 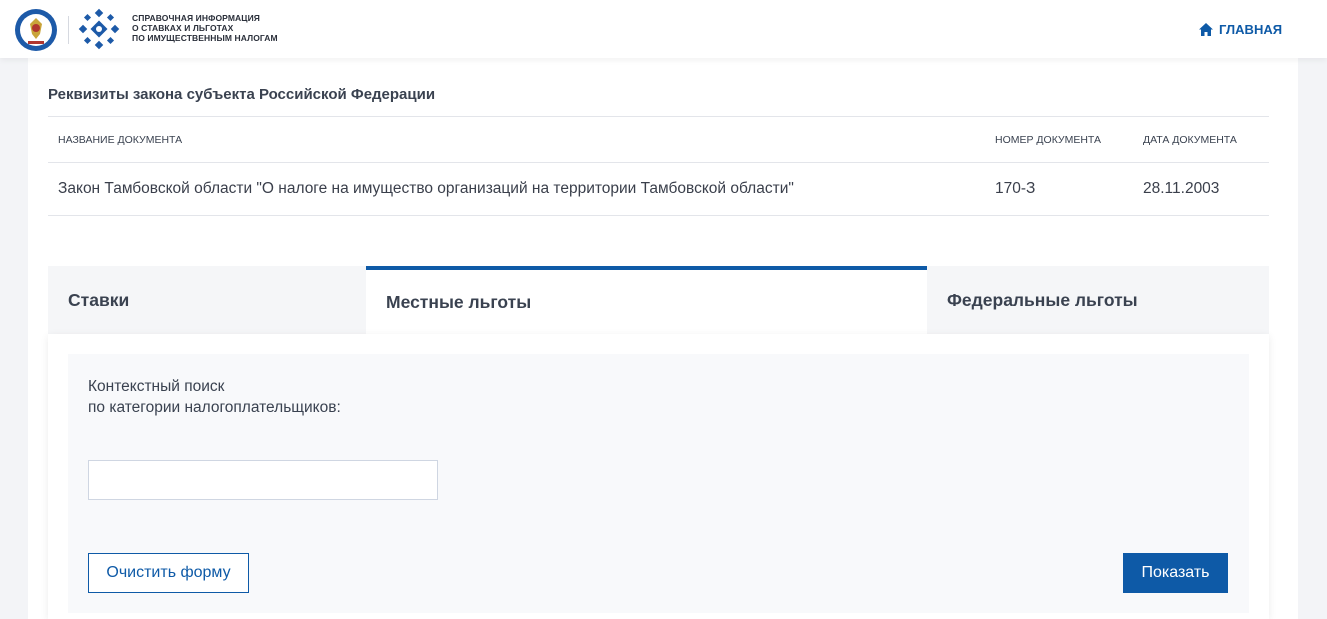 What do you see at coordinates (168, 573) in the screenshot?
I see `clear-form-button: Очистить форму` at bounding box center [168, 573].